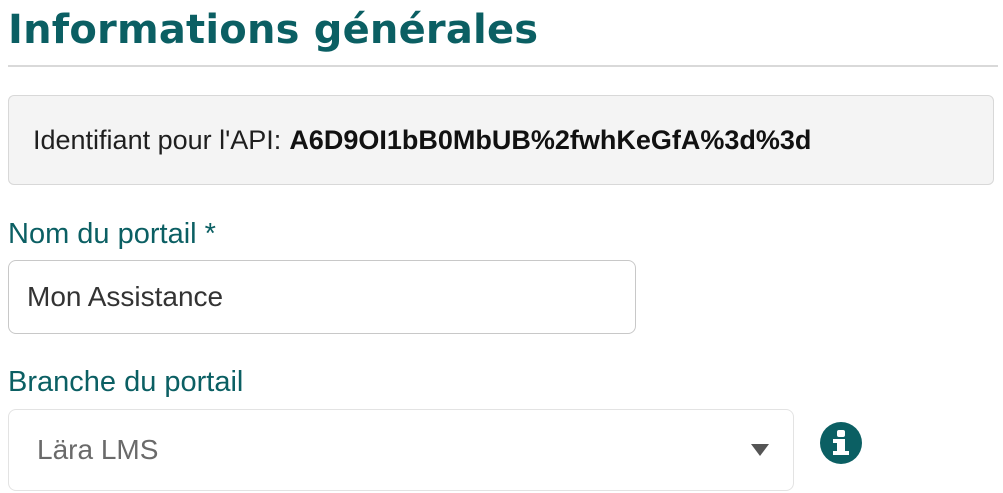 This screenshot has height=493, width=1003. I want to click on api-identifier-label: Identifiant pour l'API:, so click(157, 139).